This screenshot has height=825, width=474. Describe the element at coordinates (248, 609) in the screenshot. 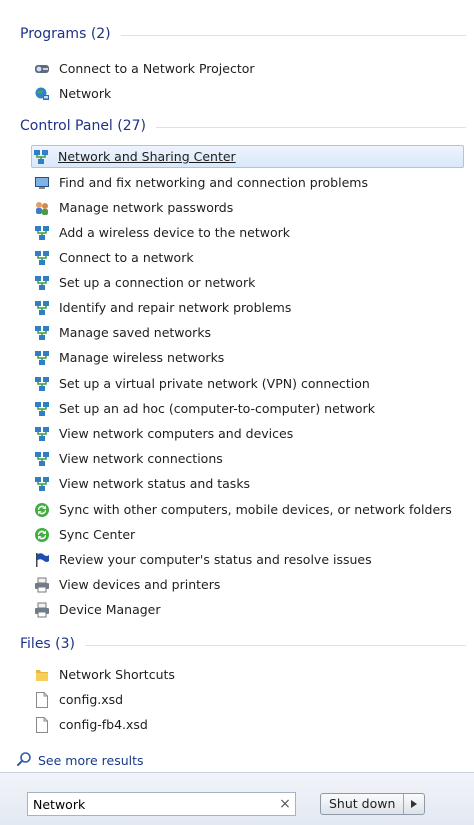

I see `result-item-device-manager: Device Manager` at that location.